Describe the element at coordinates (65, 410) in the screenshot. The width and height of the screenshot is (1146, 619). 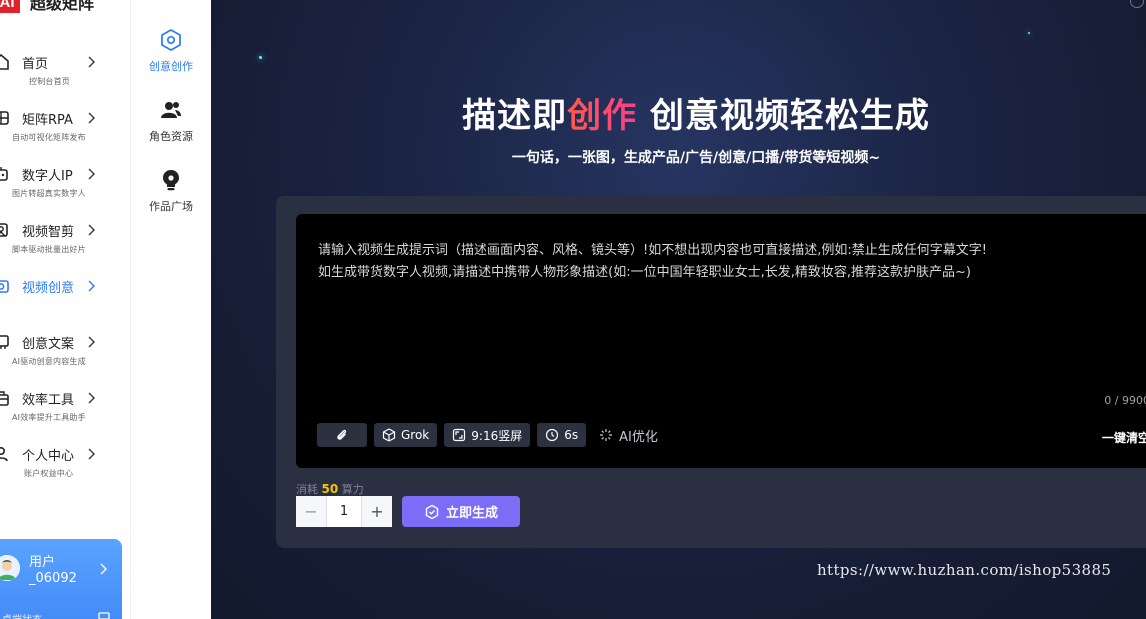
I see `nav-item-tools: 效率工具 AI效率提升工具助手` at that location.